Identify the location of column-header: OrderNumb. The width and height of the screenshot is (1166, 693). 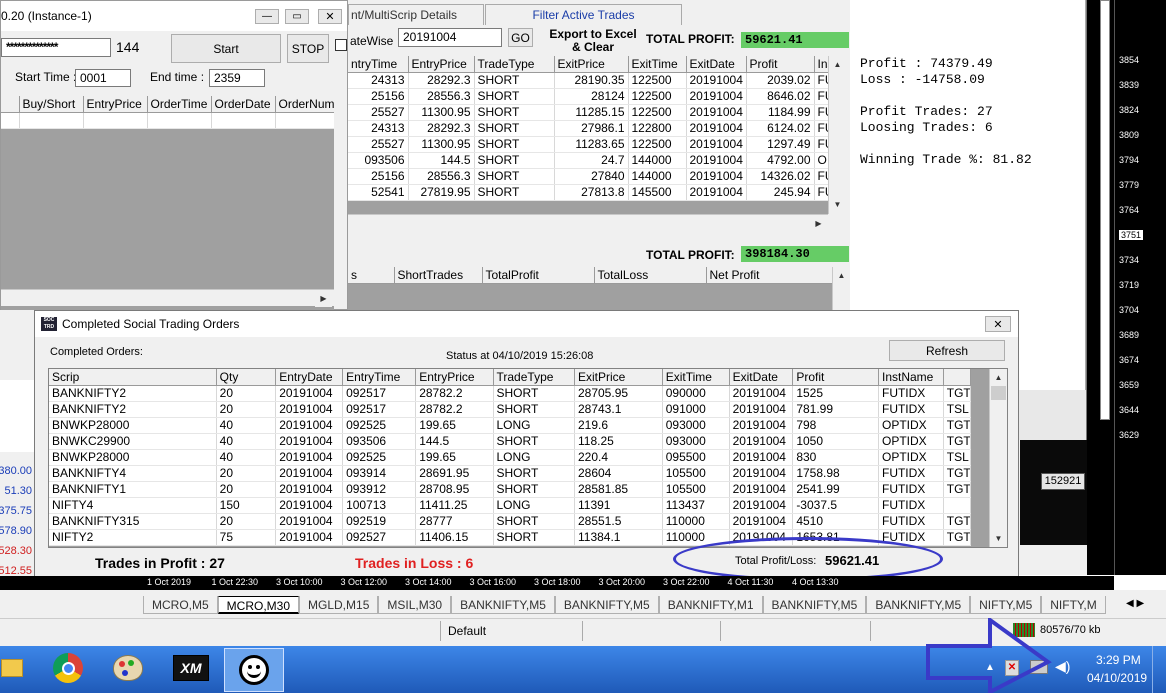
(304, 104).